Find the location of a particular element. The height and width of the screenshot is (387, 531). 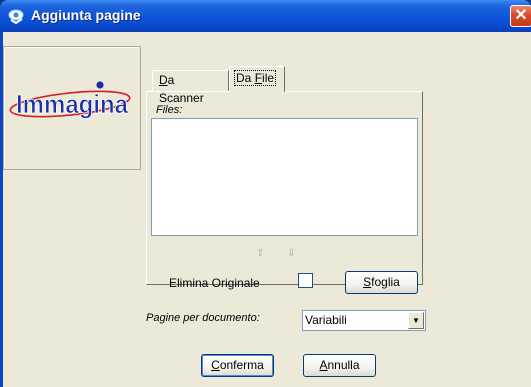

tab-file-label-b: ile is located at coordinates (268, 78).